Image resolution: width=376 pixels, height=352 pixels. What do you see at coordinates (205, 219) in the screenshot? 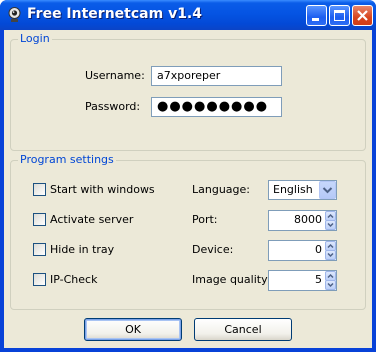
I see `port-label: Port:` at bounding box center [205, 219].